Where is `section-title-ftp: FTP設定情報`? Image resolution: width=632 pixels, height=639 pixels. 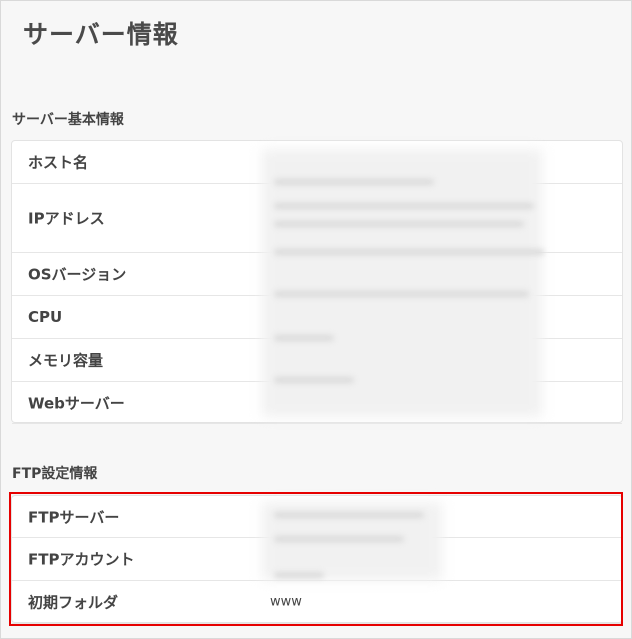
section-title-ftp: FTP設定情報 is located at coordinates (55, 474).